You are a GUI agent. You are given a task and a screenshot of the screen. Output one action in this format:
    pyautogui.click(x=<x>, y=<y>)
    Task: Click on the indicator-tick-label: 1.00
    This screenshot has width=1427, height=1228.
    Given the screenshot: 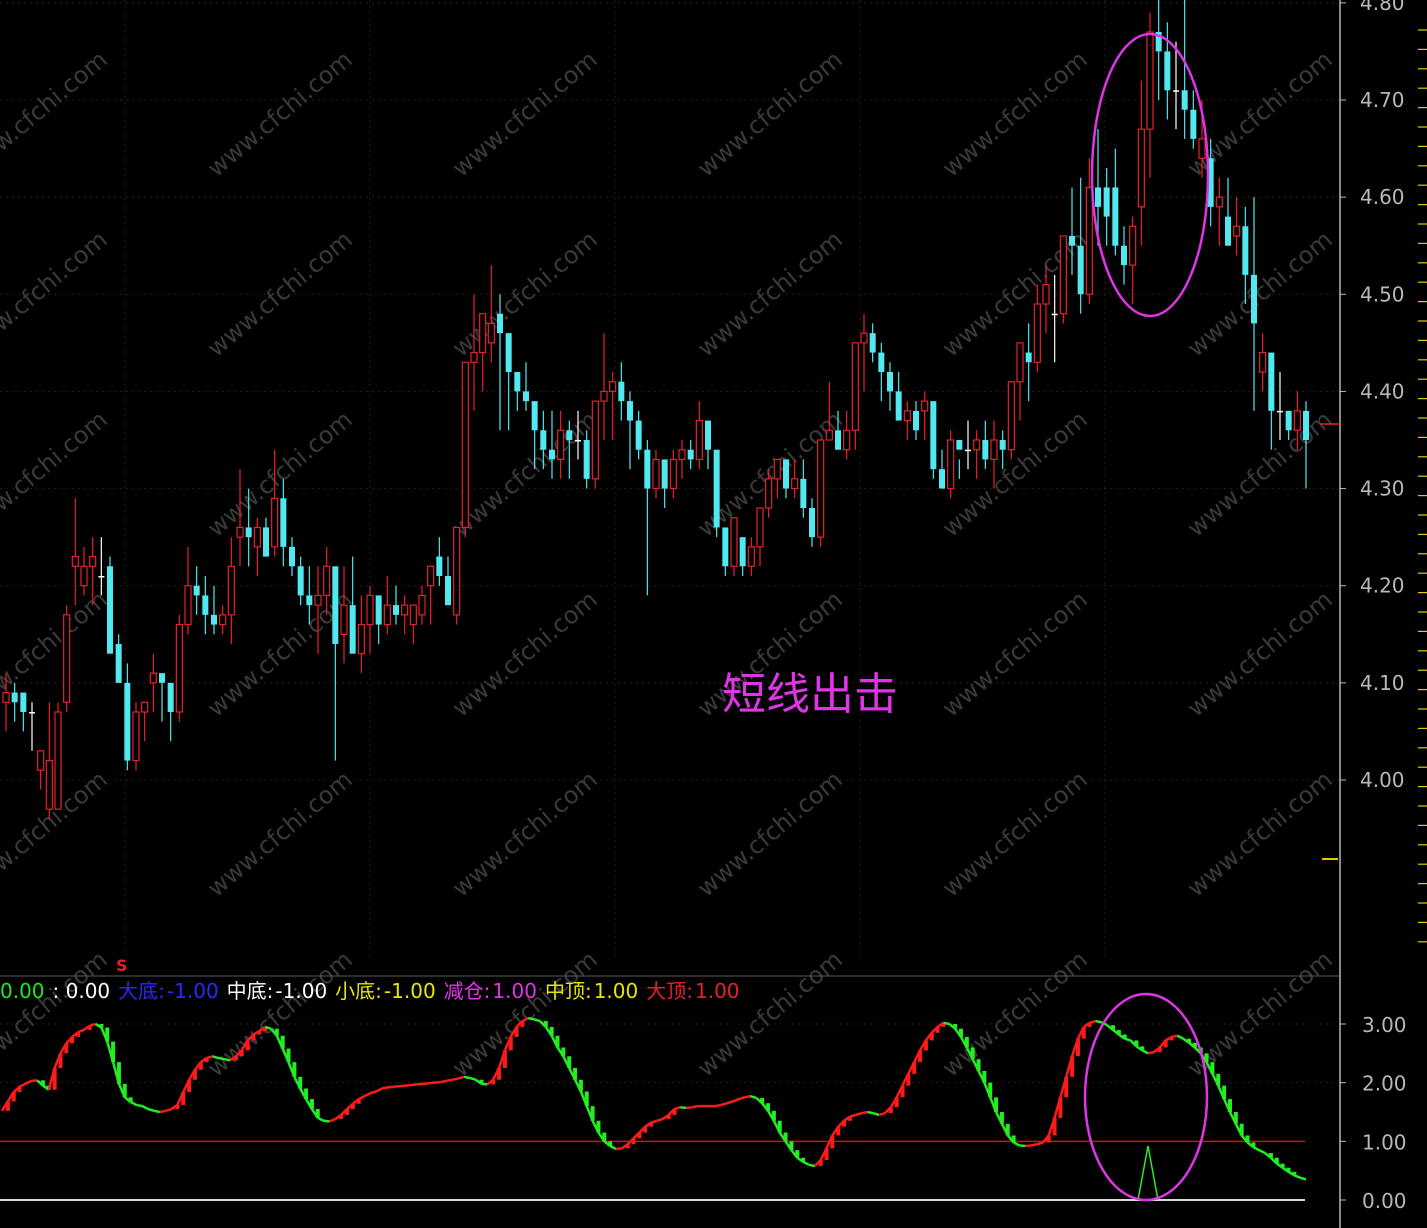 What is the action you would take?
    pyautogui.click(x=1384, y=1142)
    